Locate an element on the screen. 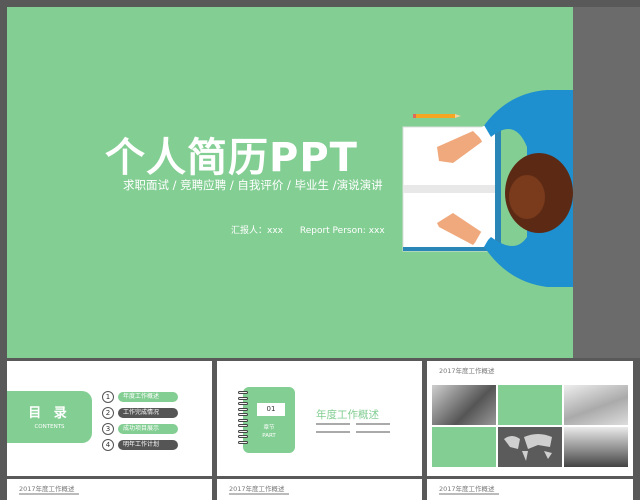 Image resolution: width=640 pixels, height=500 pixels. slide-thumbnail-section: 01 章节 PART 年度工作概述 is located at coordinates (319, 418).